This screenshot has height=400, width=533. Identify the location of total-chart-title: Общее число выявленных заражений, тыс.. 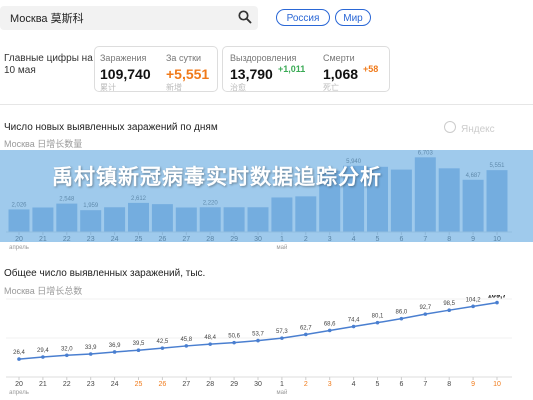
(105, 273).